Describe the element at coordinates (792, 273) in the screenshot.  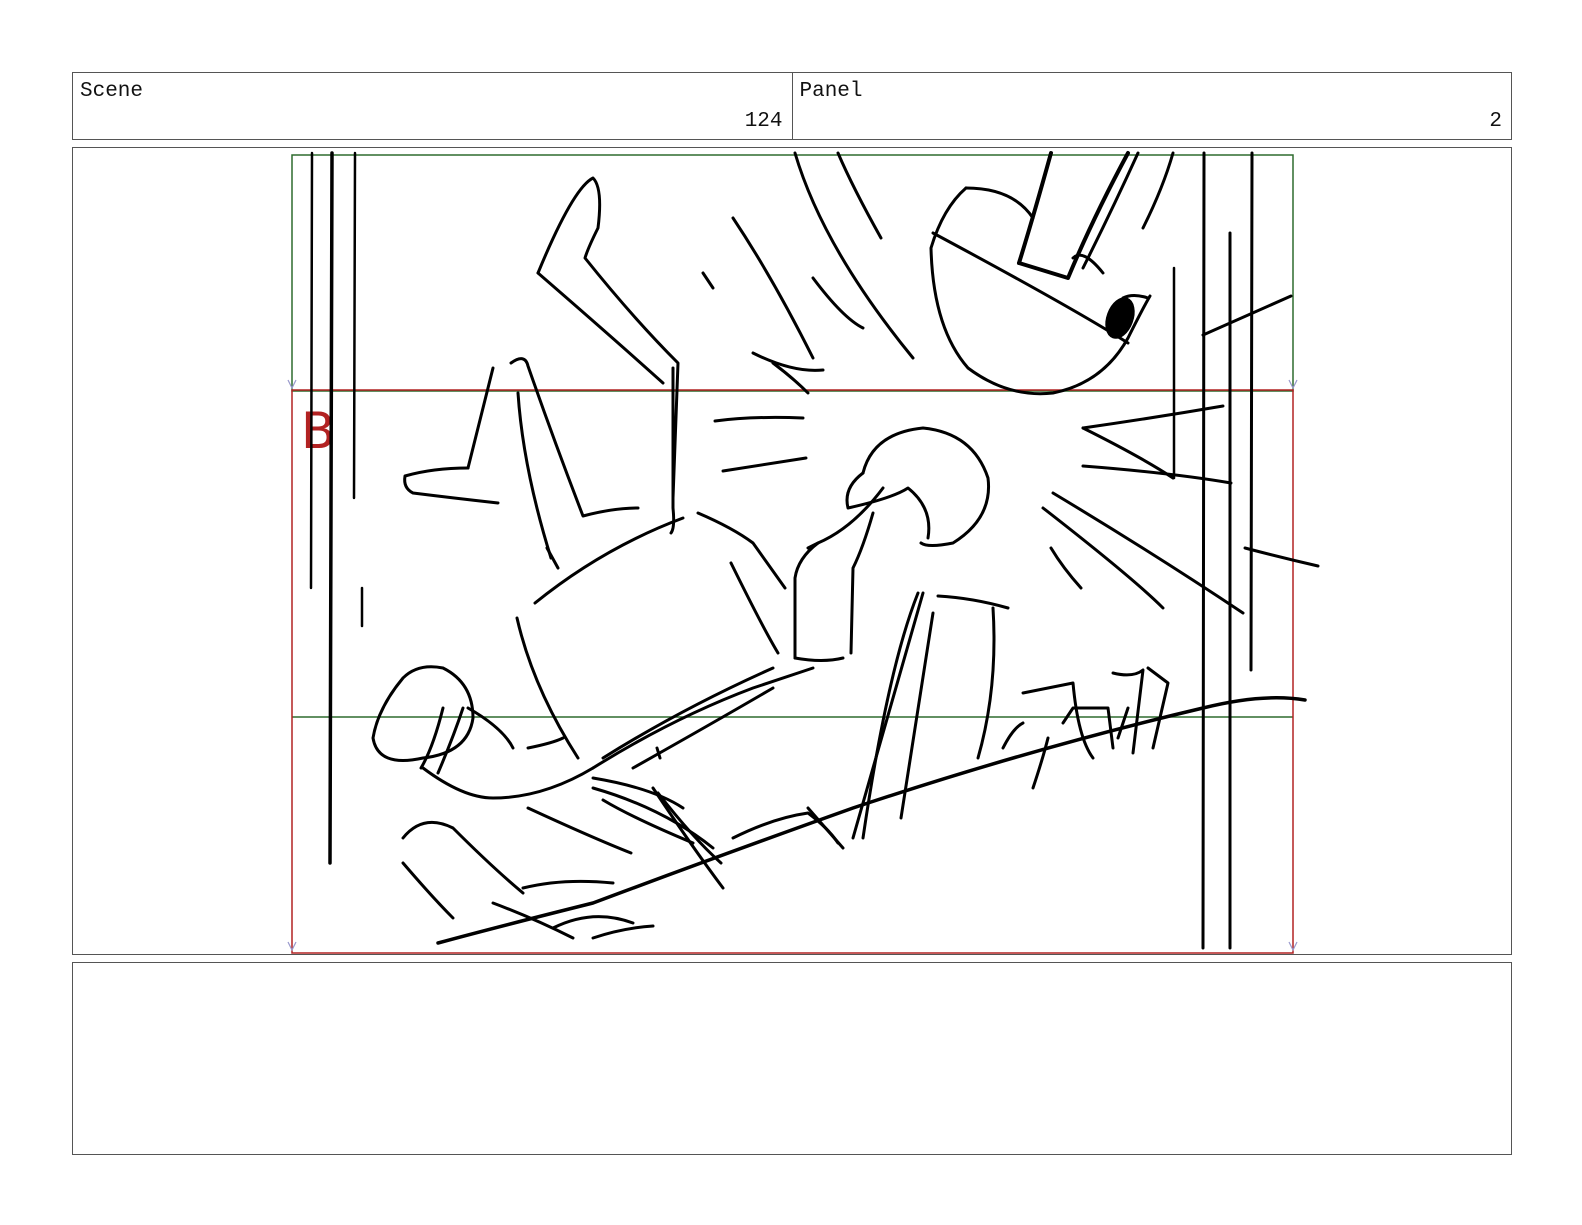
I see `safe-frame-top` at that location.